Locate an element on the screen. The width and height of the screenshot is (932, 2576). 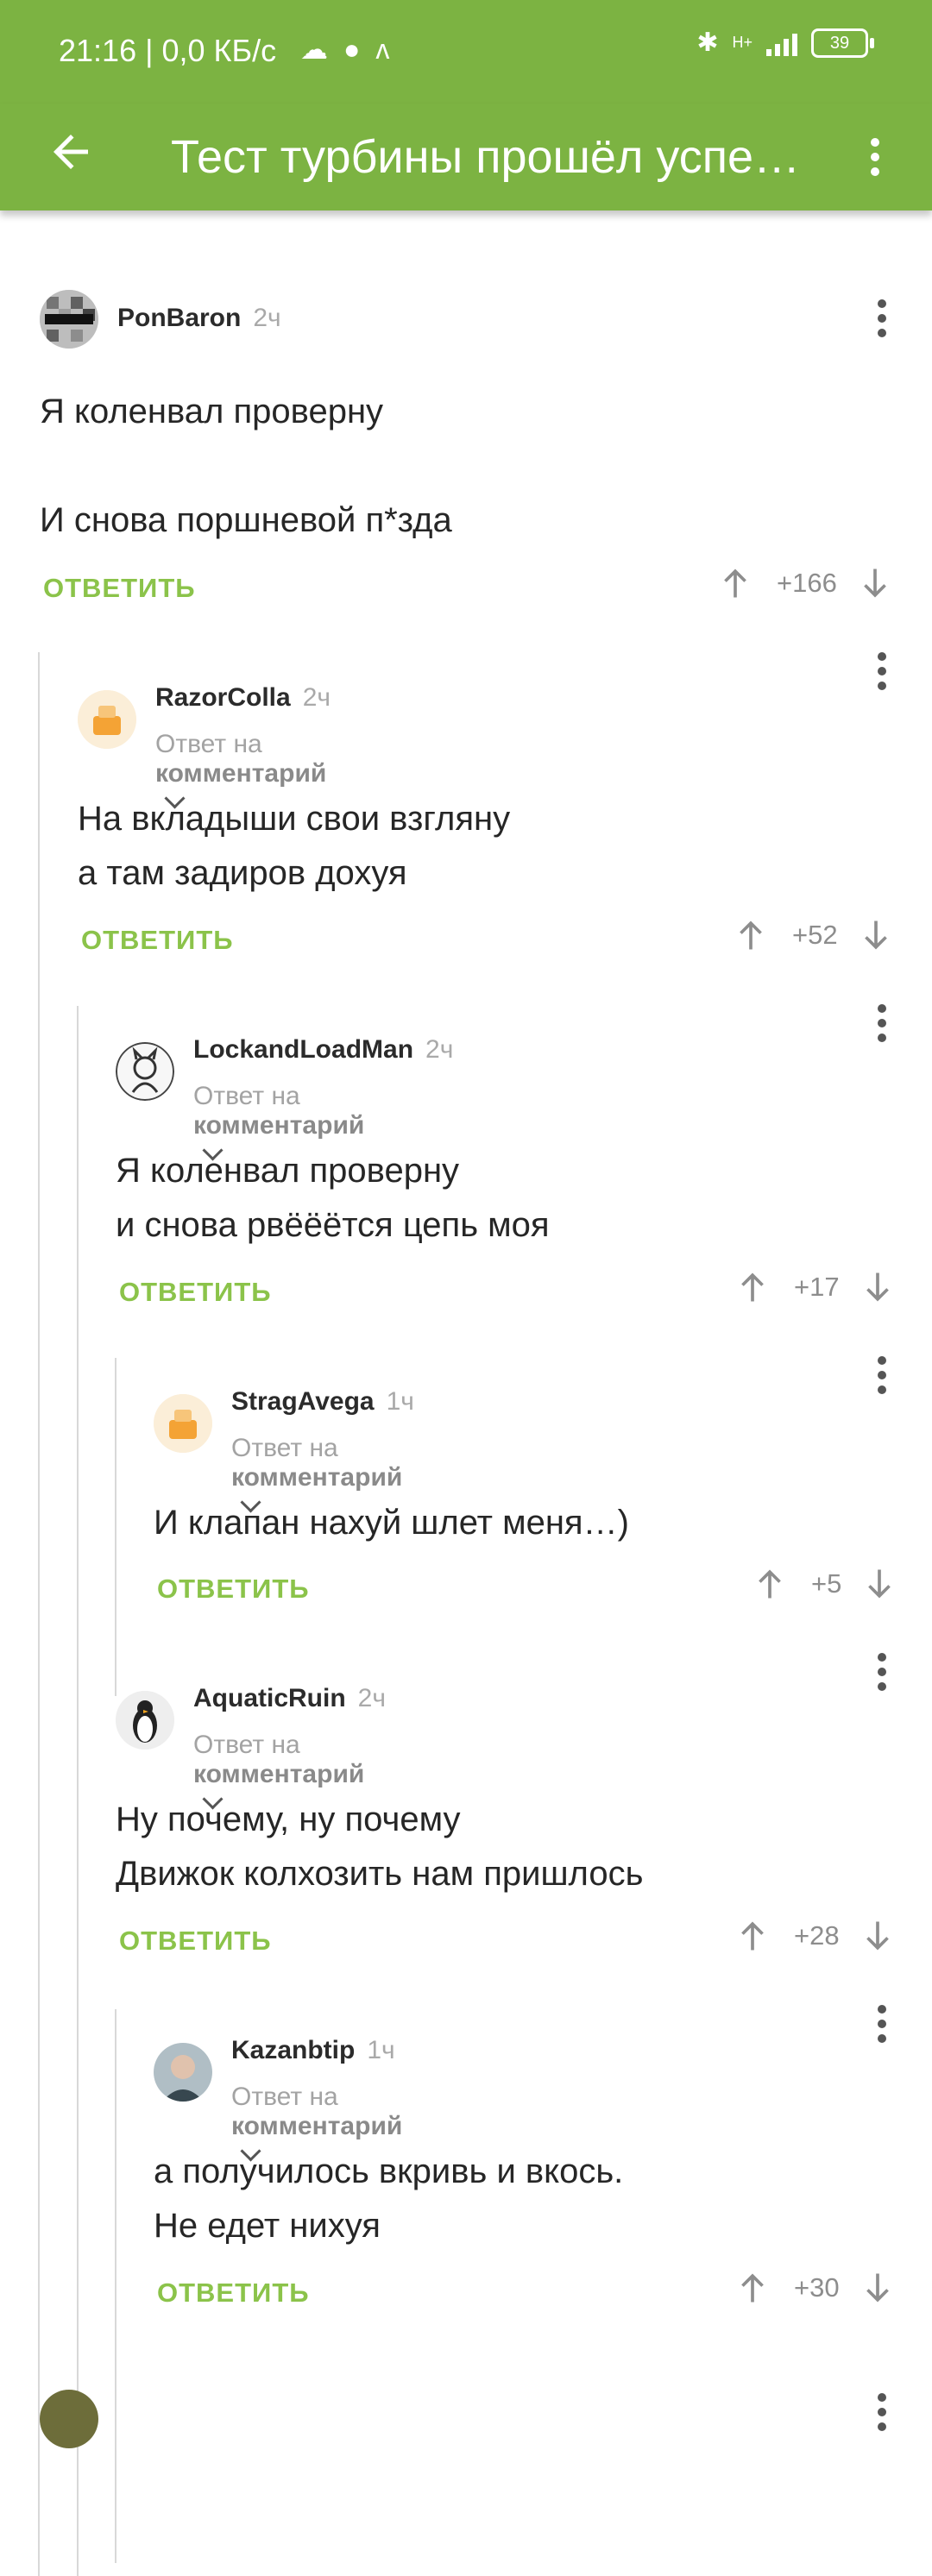
rating: +28 is located at coordinates (817, 1935).